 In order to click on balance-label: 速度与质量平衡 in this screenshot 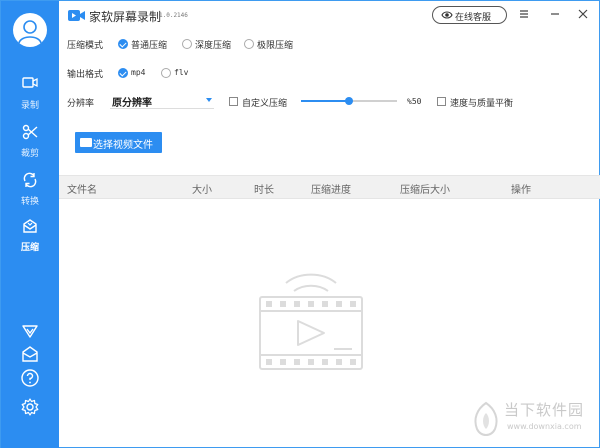, I will do `click(482, 104)`.